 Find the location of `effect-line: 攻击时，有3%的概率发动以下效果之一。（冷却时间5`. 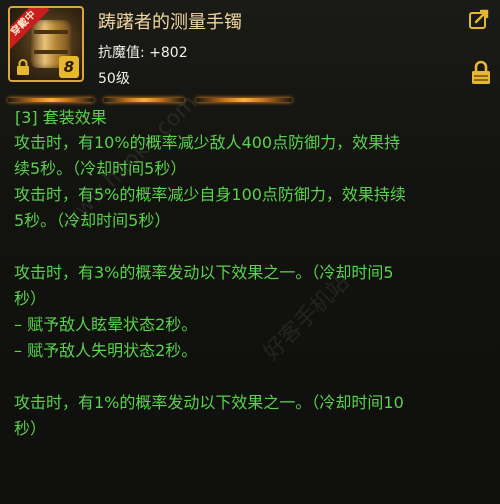

effect-line: 攻击时，有3%的概率发动以下效果之一。（冷却时间5 is located at coordinates (204, 272).